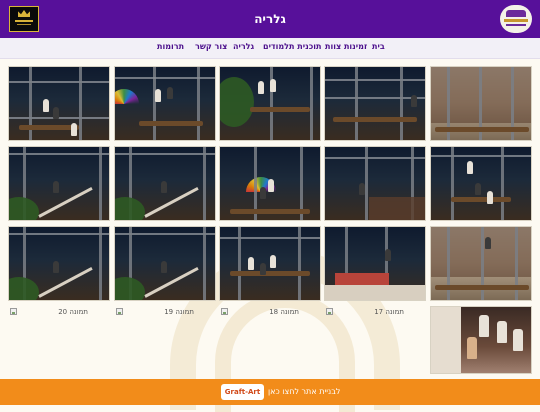 This screenshot has width=540, height=412. Describe the element at coordinates (211, 46) in the screenshot. I see `nav-item-contact: צור קשר` at that location.